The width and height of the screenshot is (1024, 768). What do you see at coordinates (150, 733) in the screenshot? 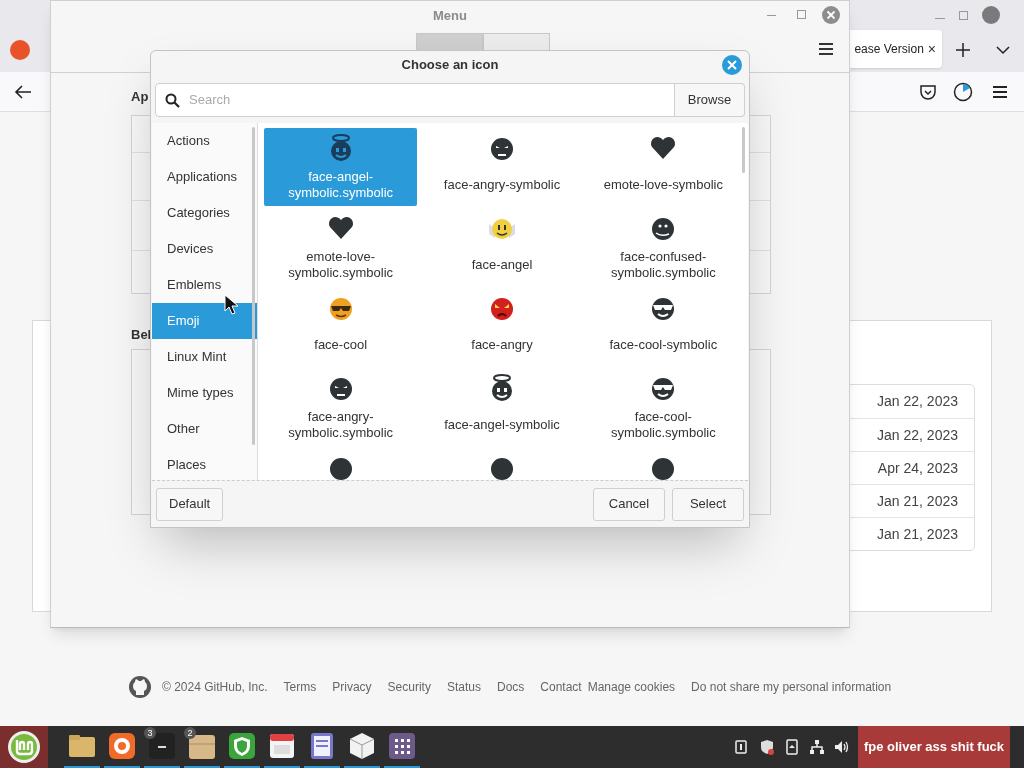
I see `window-count-badge: 3` at bounding box center [150, 733].